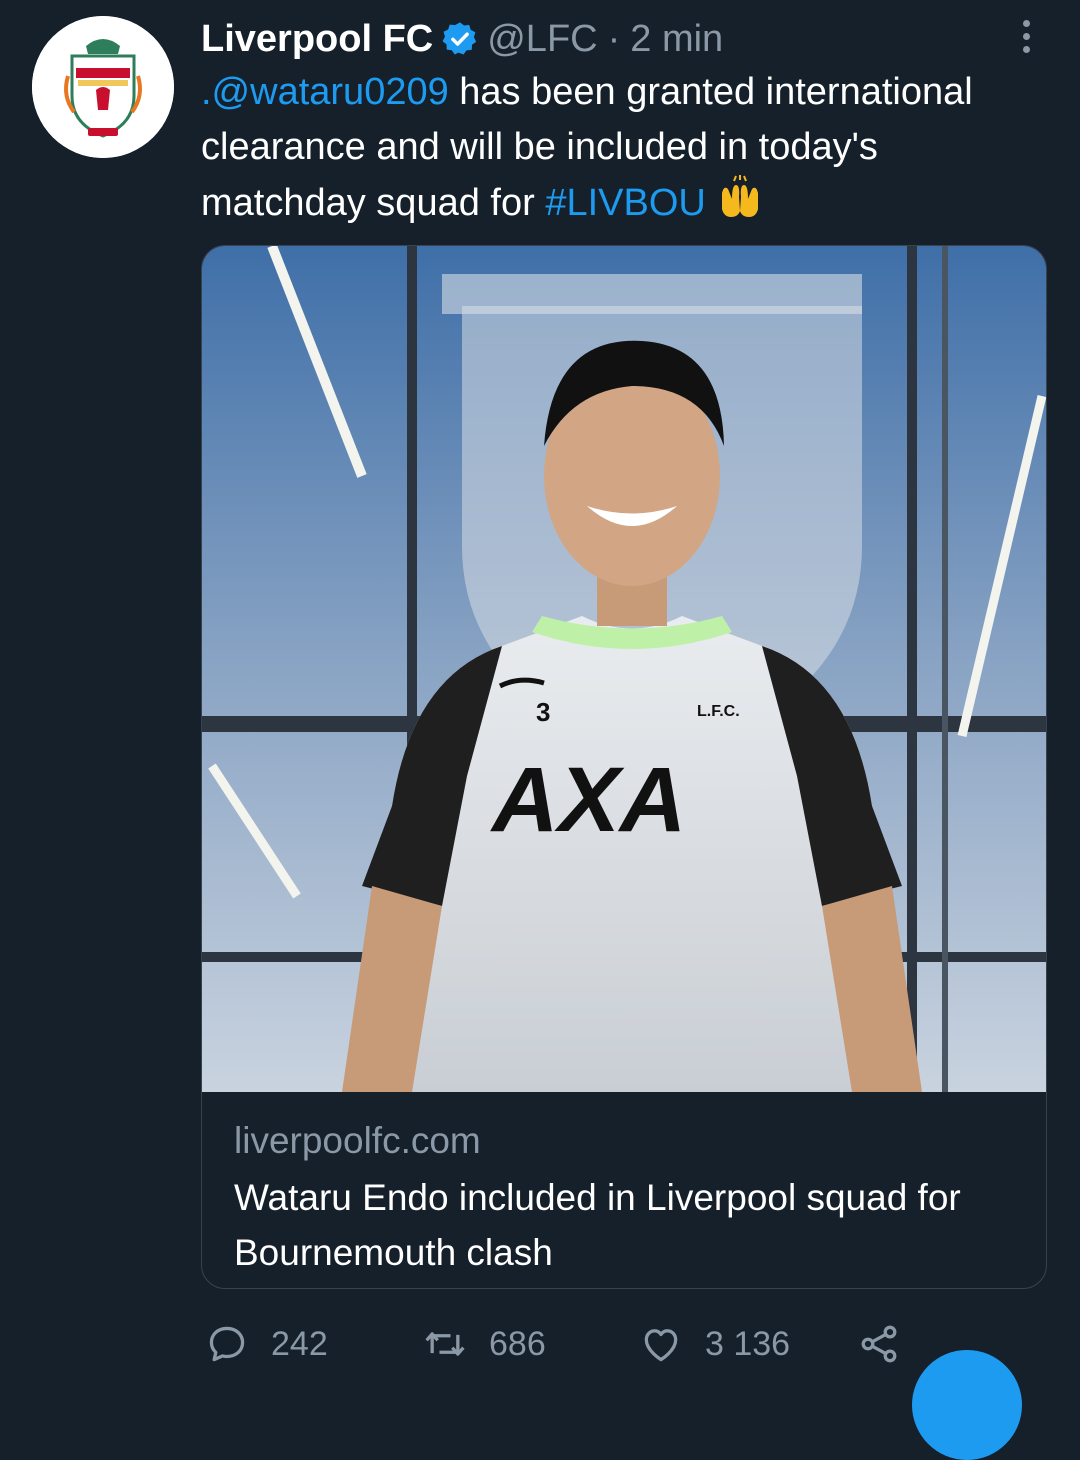 This screenshot has height=1460, width=1080. Describe the element at coordinates (661, 1345) in the screenshot. I see `like-icon` at that location.